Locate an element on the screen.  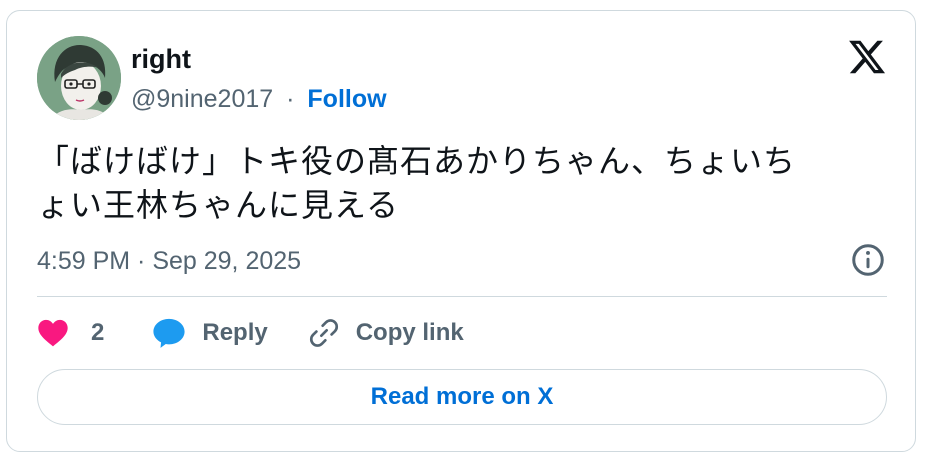
divider is located at coordinates (462, 296).